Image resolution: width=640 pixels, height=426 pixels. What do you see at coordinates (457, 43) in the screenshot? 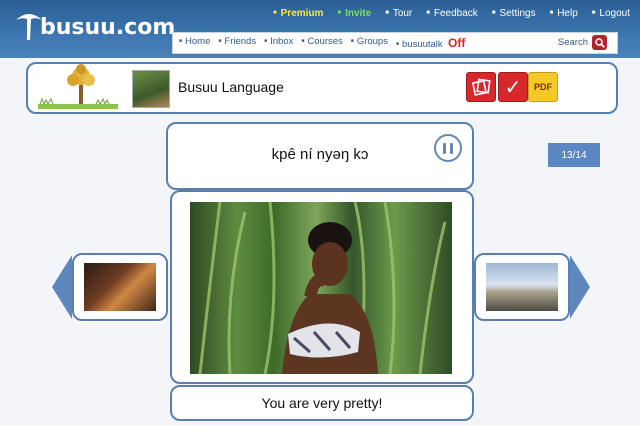
I see `busuutalk-status: Off` at bounding box center [457, 43].